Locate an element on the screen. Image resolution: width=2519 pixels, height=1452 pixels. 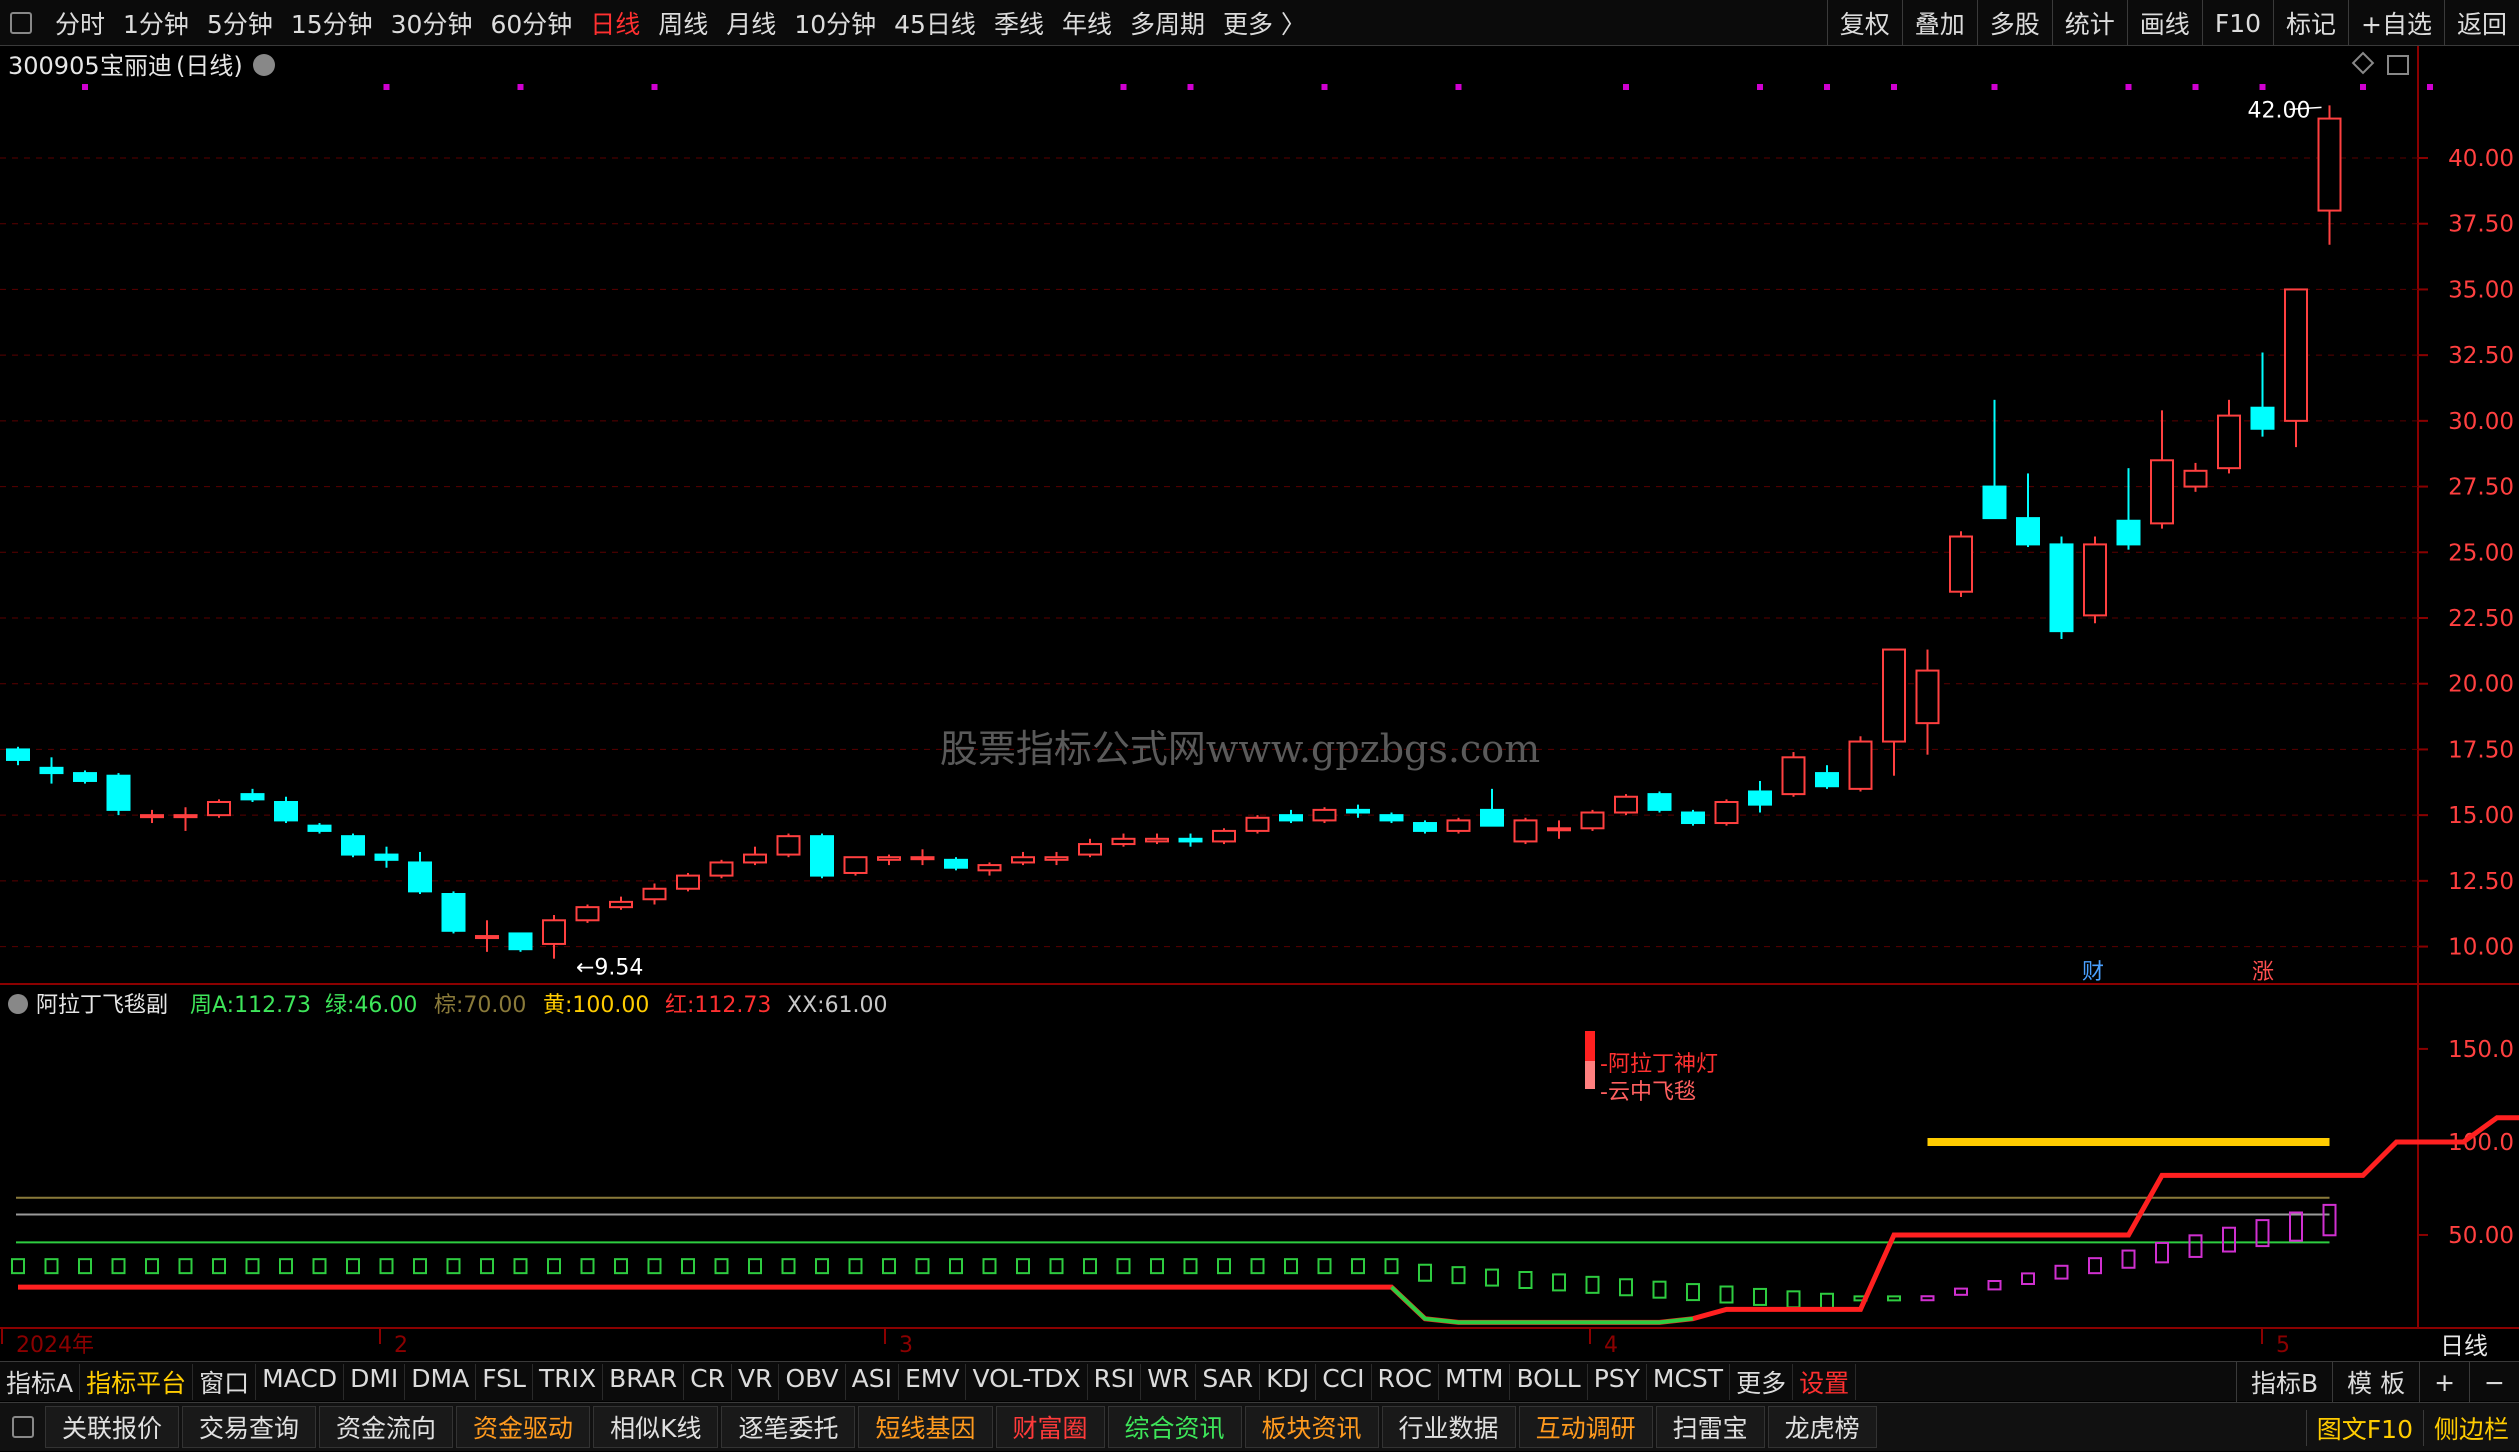
indicator-tab-20: ROC is located at coordinates (1406, 1381).